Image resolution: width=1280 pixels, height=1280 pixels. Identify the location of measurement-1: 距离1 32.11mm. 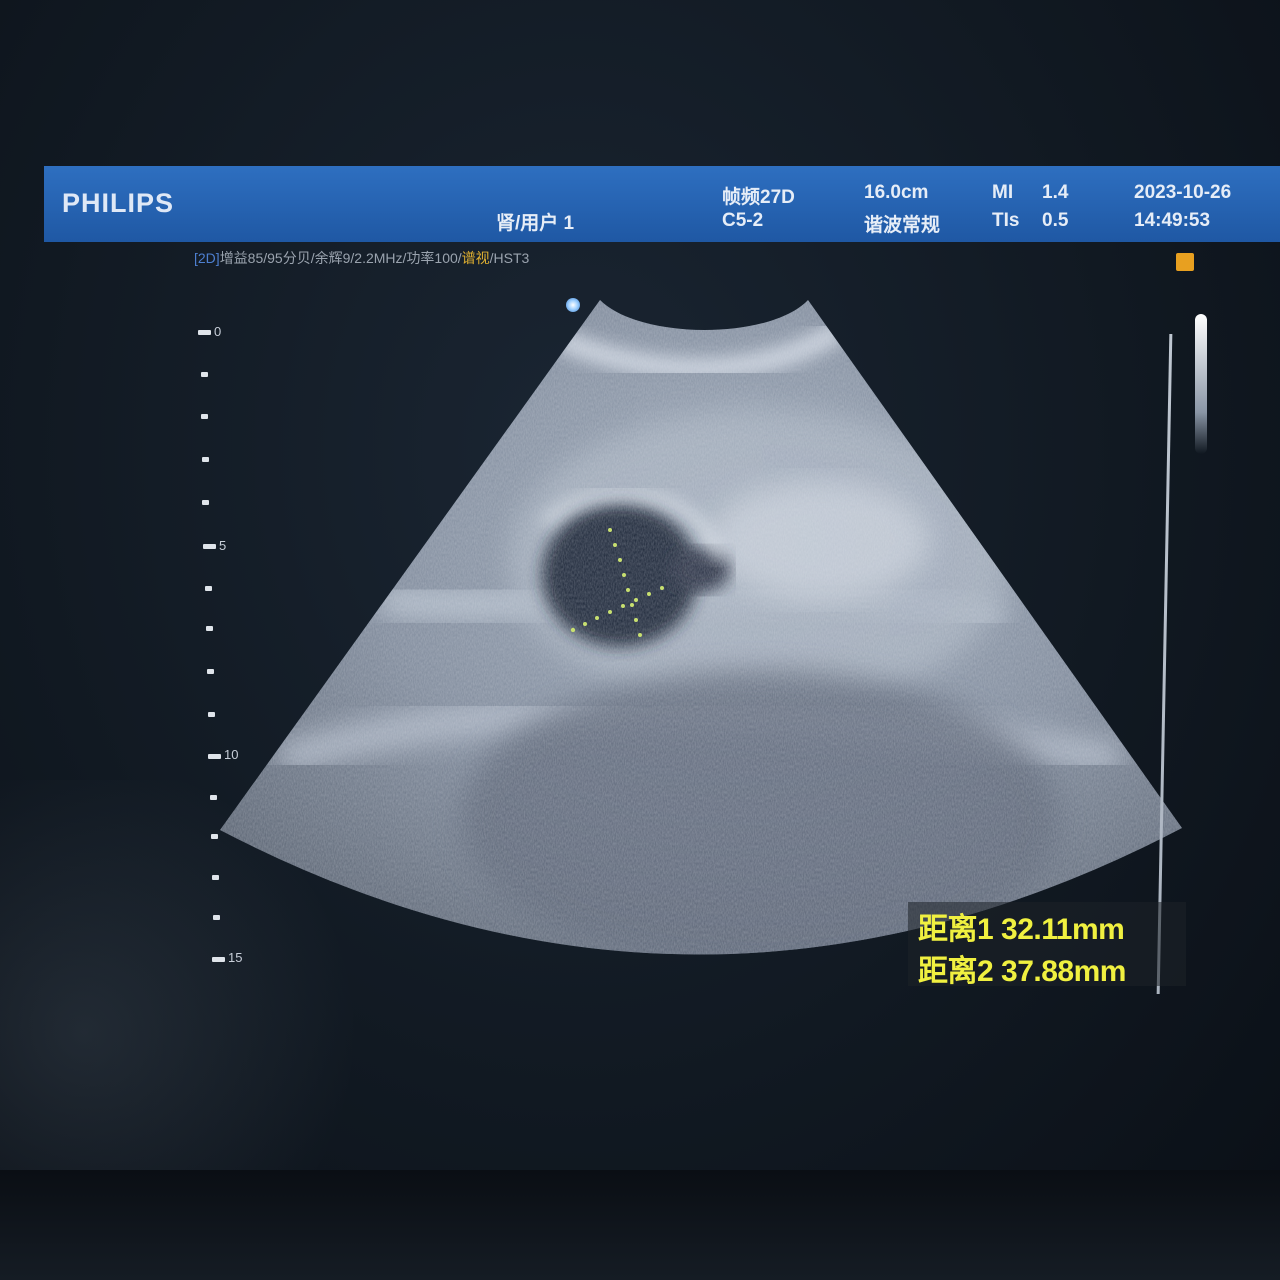
(1021, 926).